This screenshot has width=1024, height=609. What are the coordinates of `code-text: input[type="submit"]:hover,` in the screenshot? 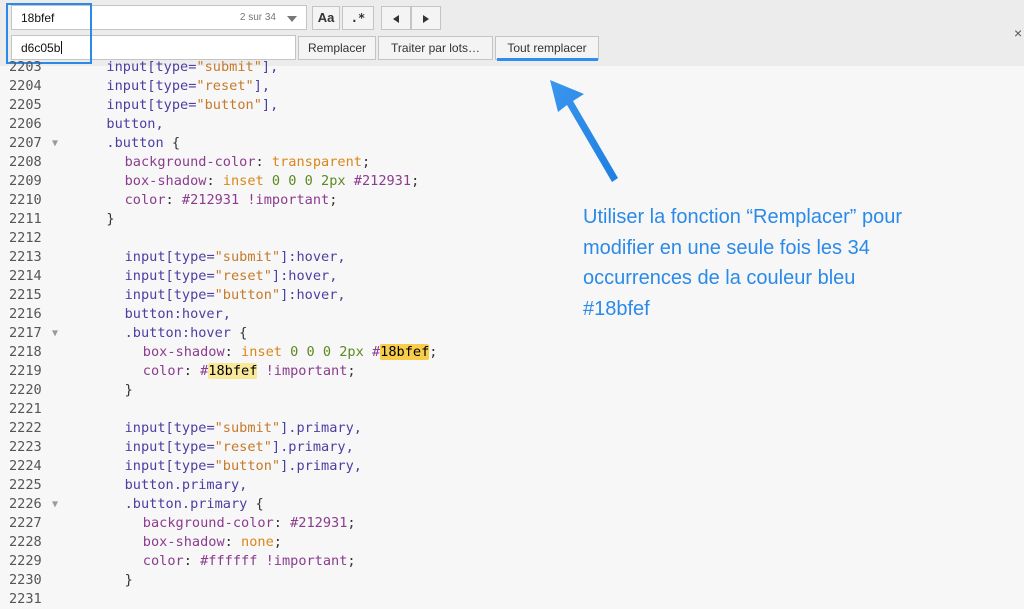 It's located at (235, 257).